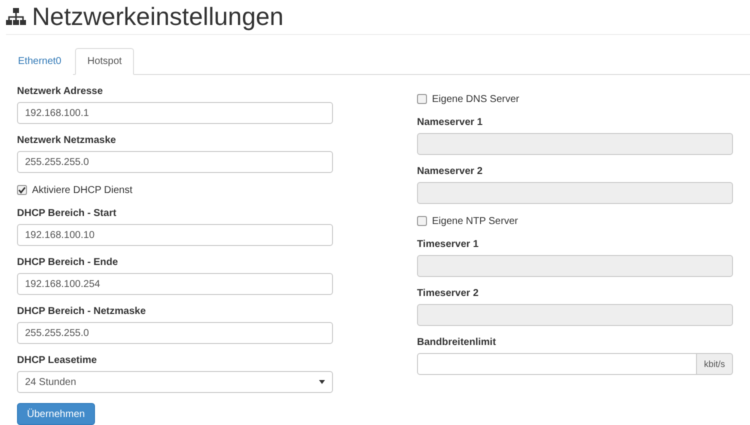 This screenshot has width=750, height=425. Describe the element at coordinates (175, 113) in the screenshot. I see `input-field: 192.168.100.1` at that location.